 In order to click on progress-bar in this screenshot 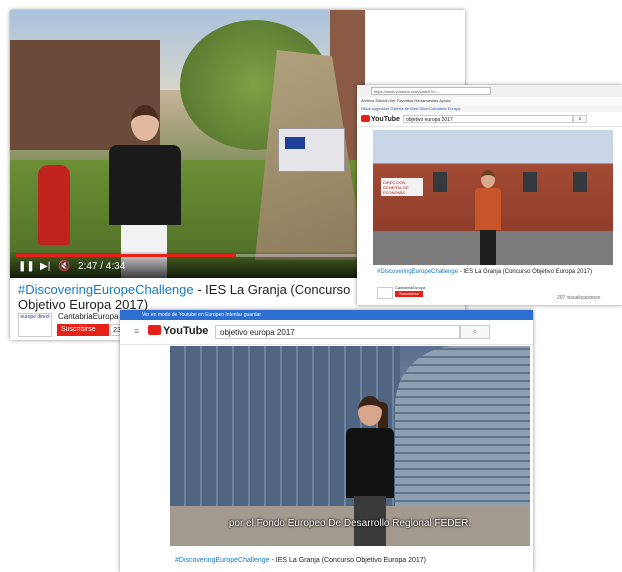, I will do `click(187, 255)`.